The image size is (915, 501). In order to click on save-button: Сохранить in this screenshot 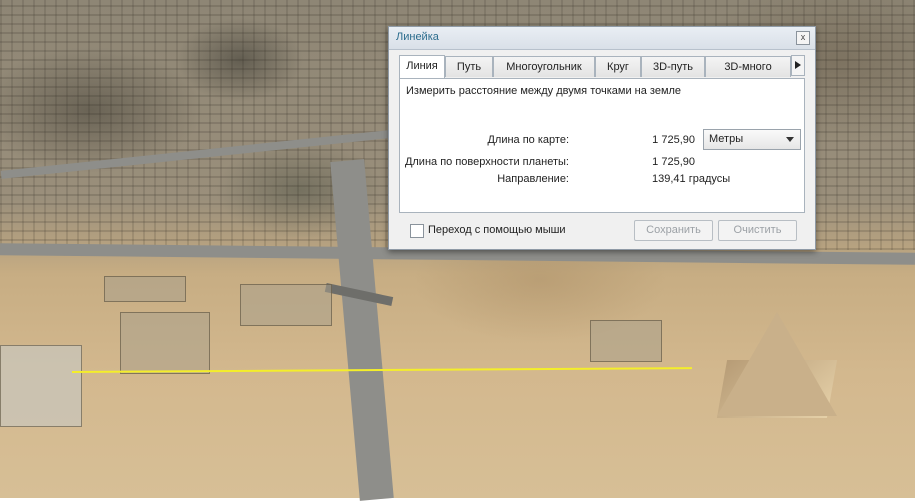, I will do `click(673, 230)`.